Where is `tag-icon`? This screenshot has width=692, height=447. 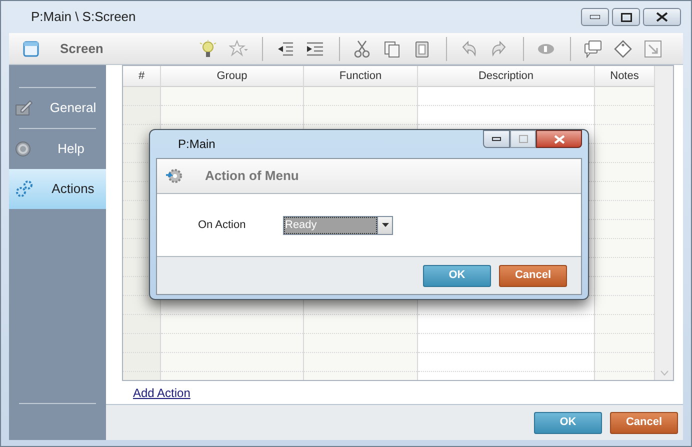
tag-icon is located at coordinates (624, 49).